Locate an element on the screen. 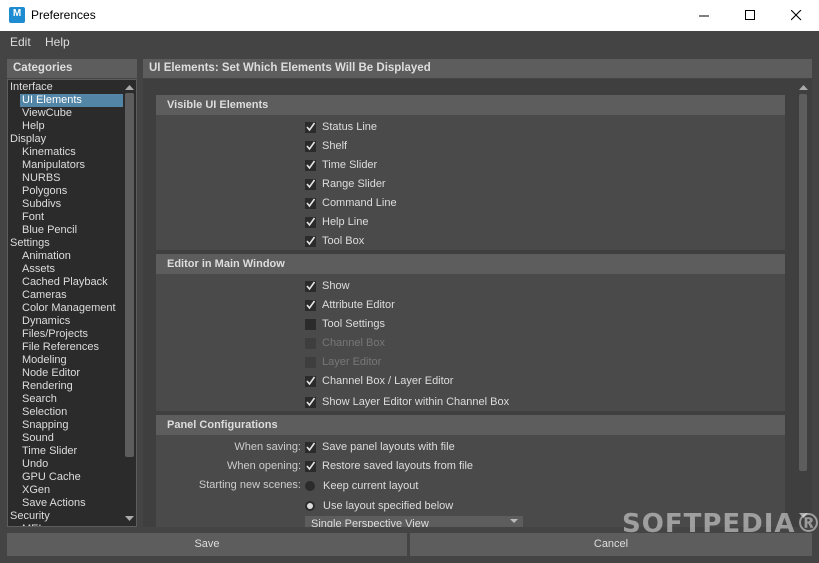 Image resolution: width=819 pixels, height=563 pixels. category-item: Undo is located at coordinates (71, 464).